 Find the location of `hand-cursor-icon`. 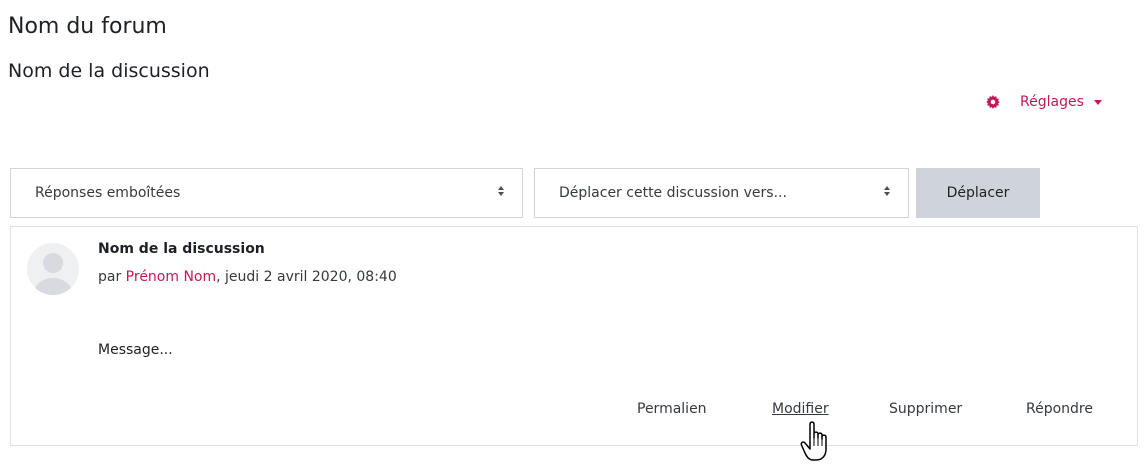

hand-cursor-icon is located at coordinates (813, 441).